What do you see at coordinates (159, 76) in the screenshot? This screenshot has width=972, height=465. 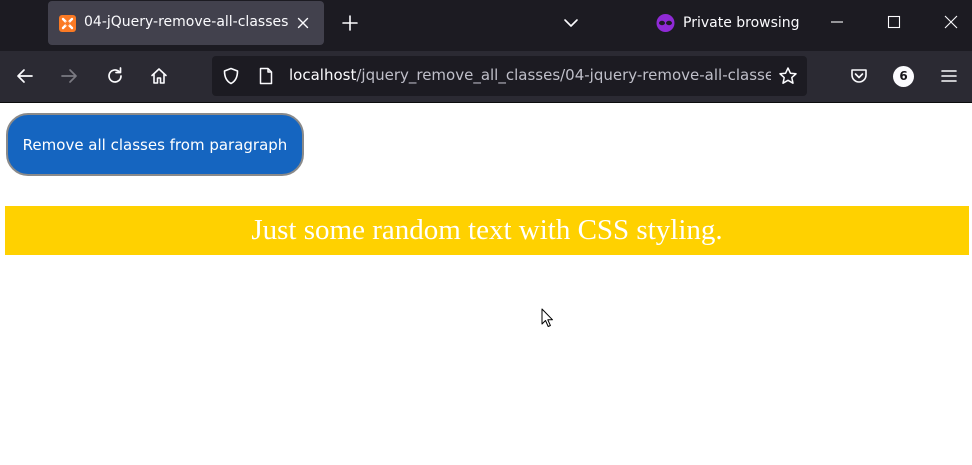 I see `home-icon` at bounding box center [159, 76].